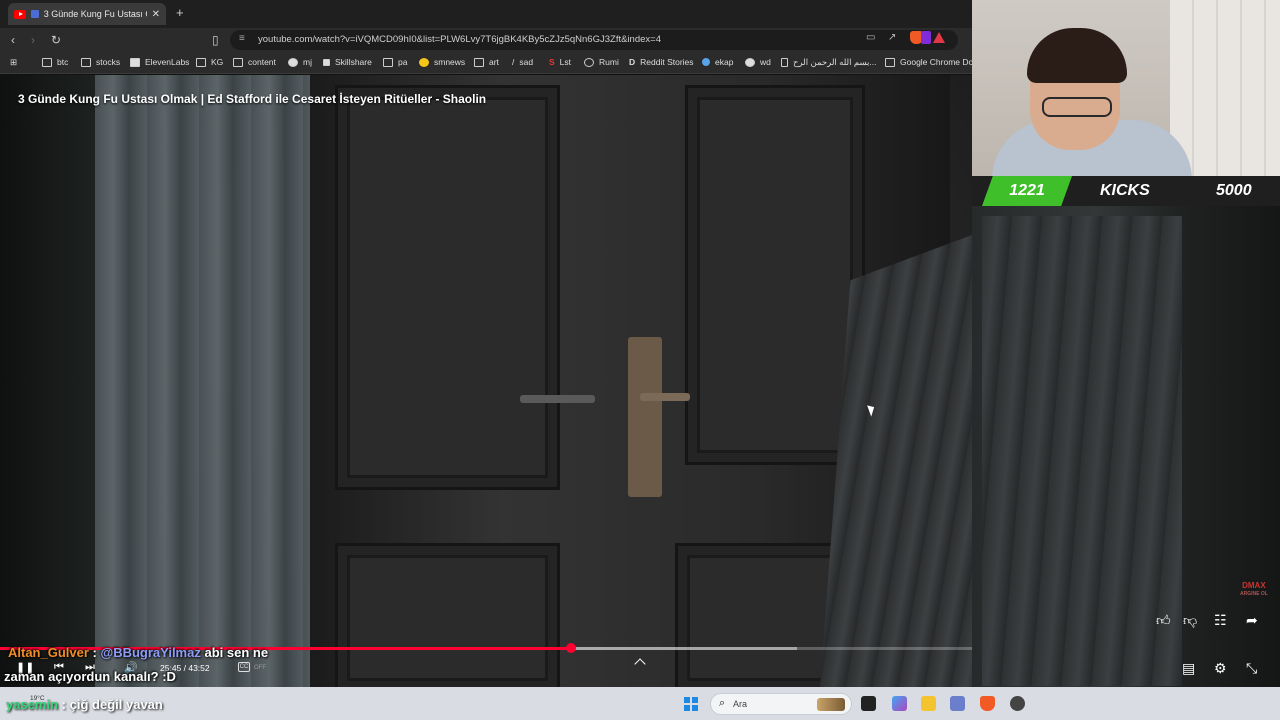 The width and height of the screenshot is (1280, 720). Describe the element at coordinates (1252, 620) in the screenshot. I see `share-video-icon: ➦` at that location.